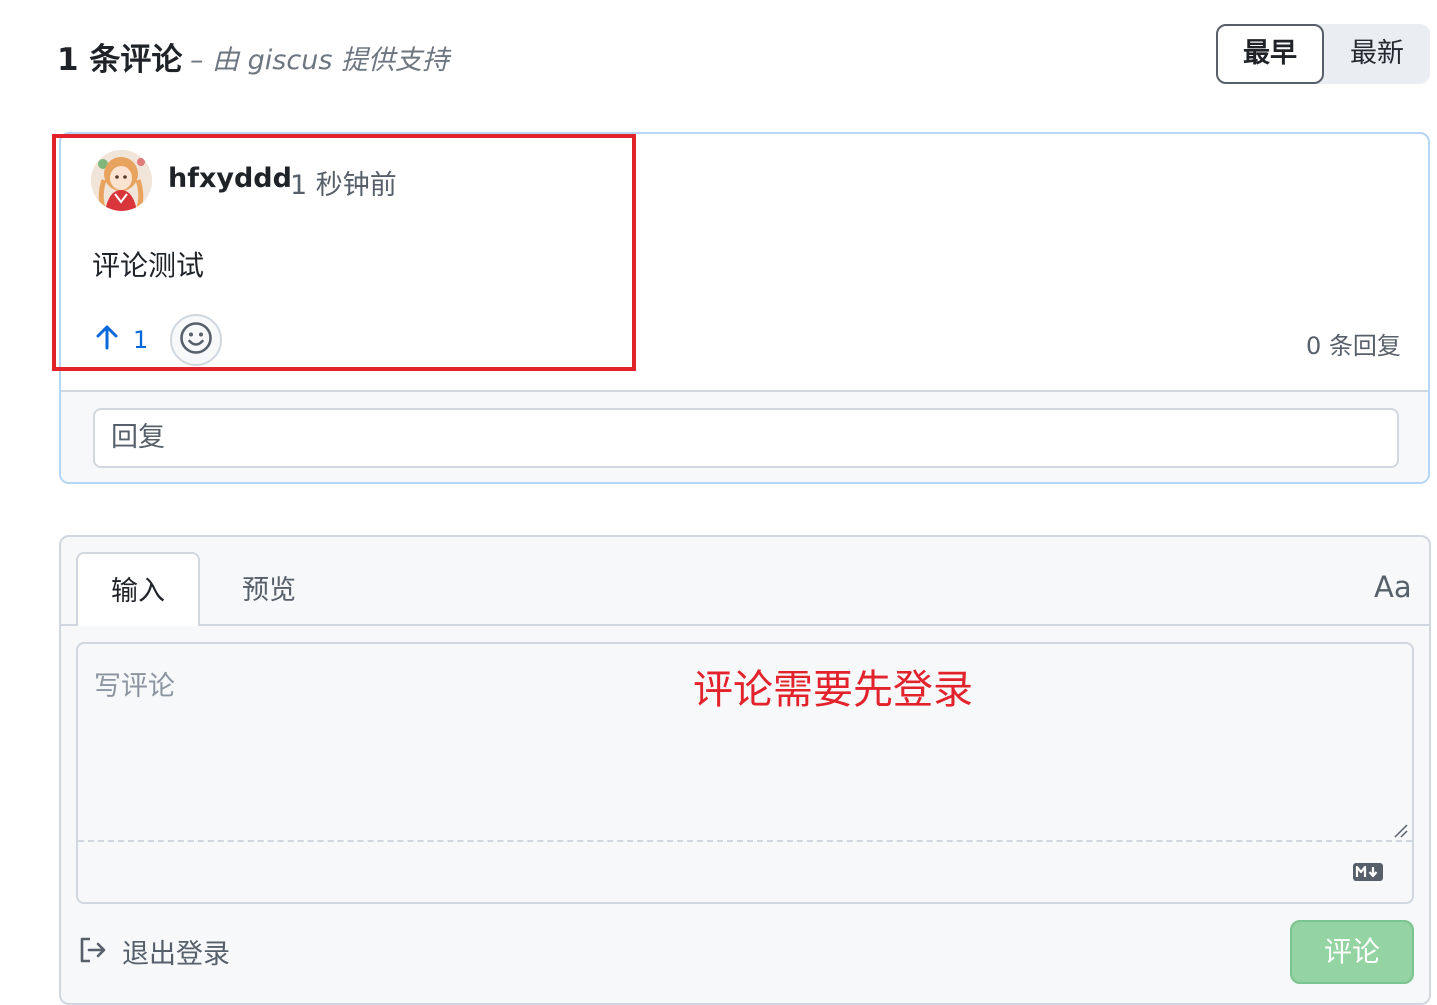 The width and height of the screenshot is (1437, 1005). What do you see at coordinates (141, 340) in the screenshot?
I see `upvote-count: 1` at bounding box center [141, 340].